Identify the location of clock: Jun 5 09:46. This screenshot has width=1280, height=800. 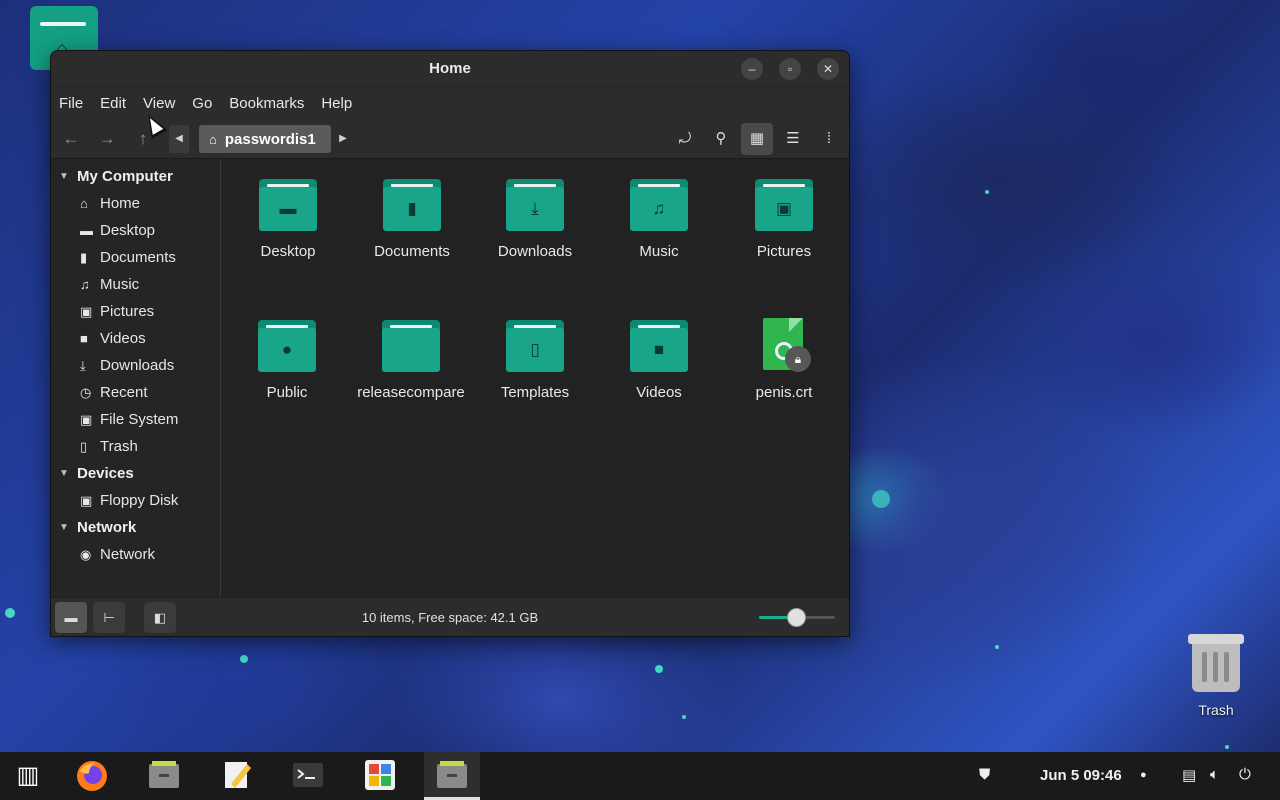
(1081, 775).